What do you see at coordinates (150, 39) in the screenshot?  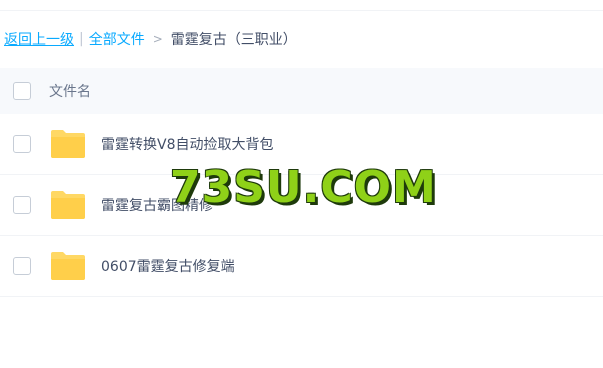 I see `breadcrumb: 返回上一级 | 全部文件 > 雷霆复古（三职业）` at bounding box center [150, 39].